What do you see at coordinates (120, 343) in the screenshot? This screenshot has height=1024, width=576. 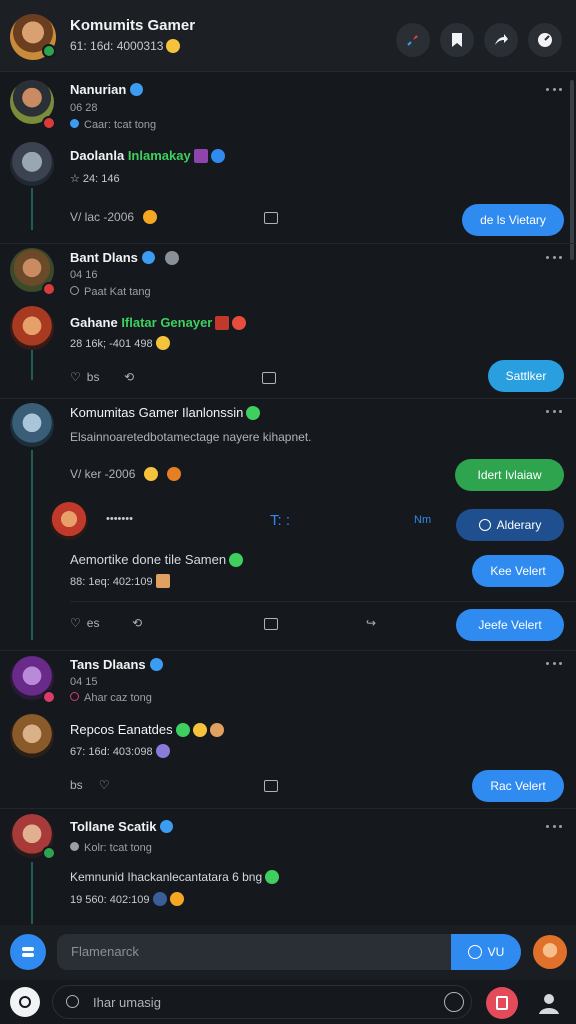 I see `post-time: 28 16k; -401 498` at bounding box center [120, 343].